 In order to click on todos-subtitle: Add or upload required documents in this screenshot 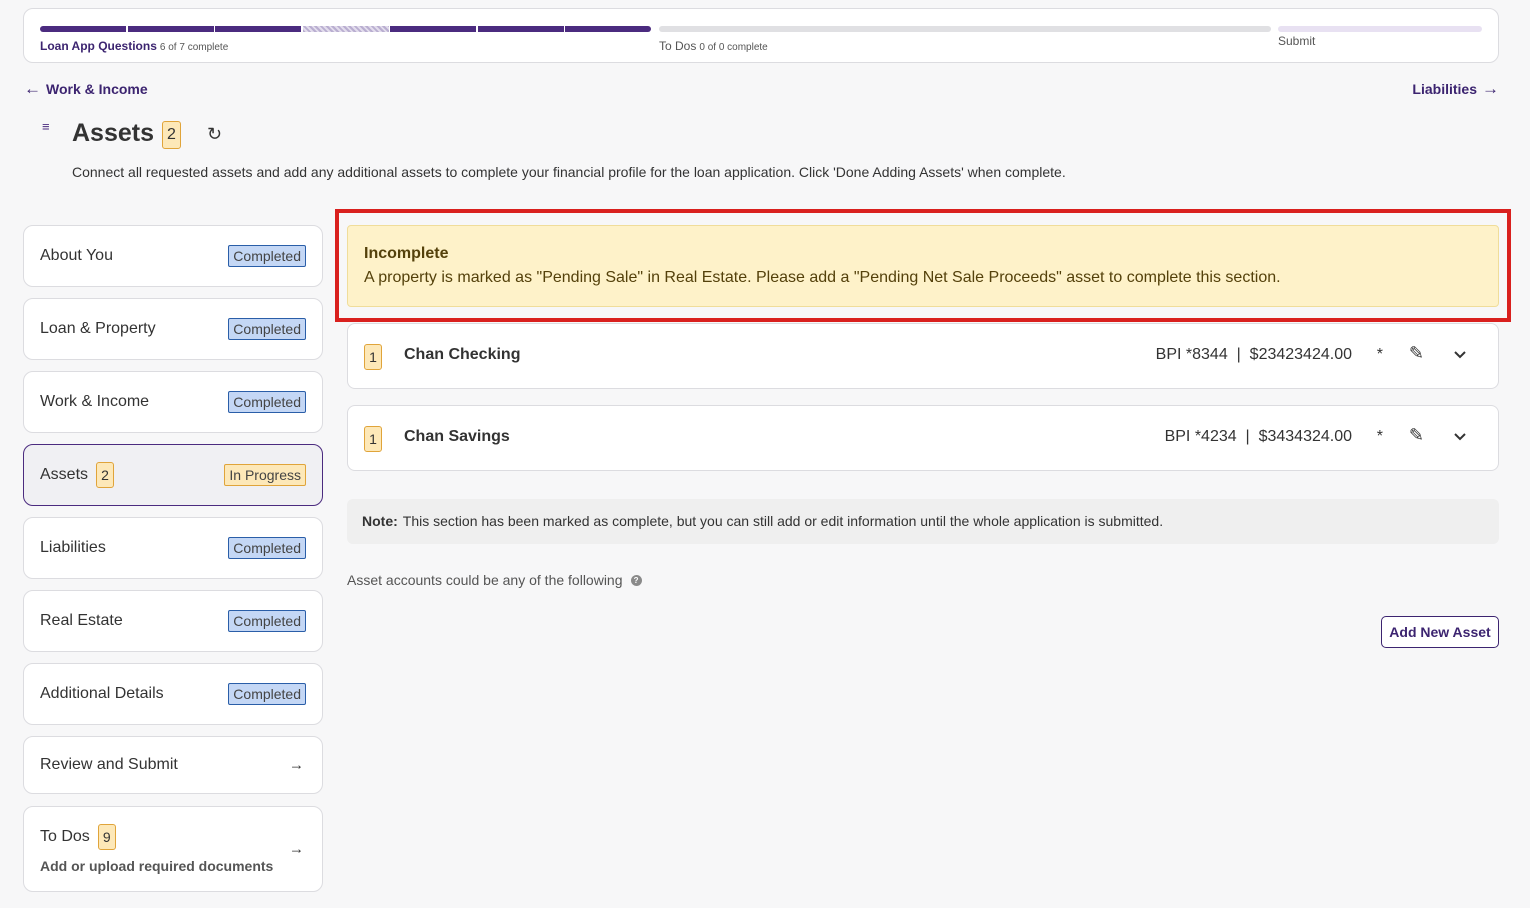, I will do `click(157, 866)`.